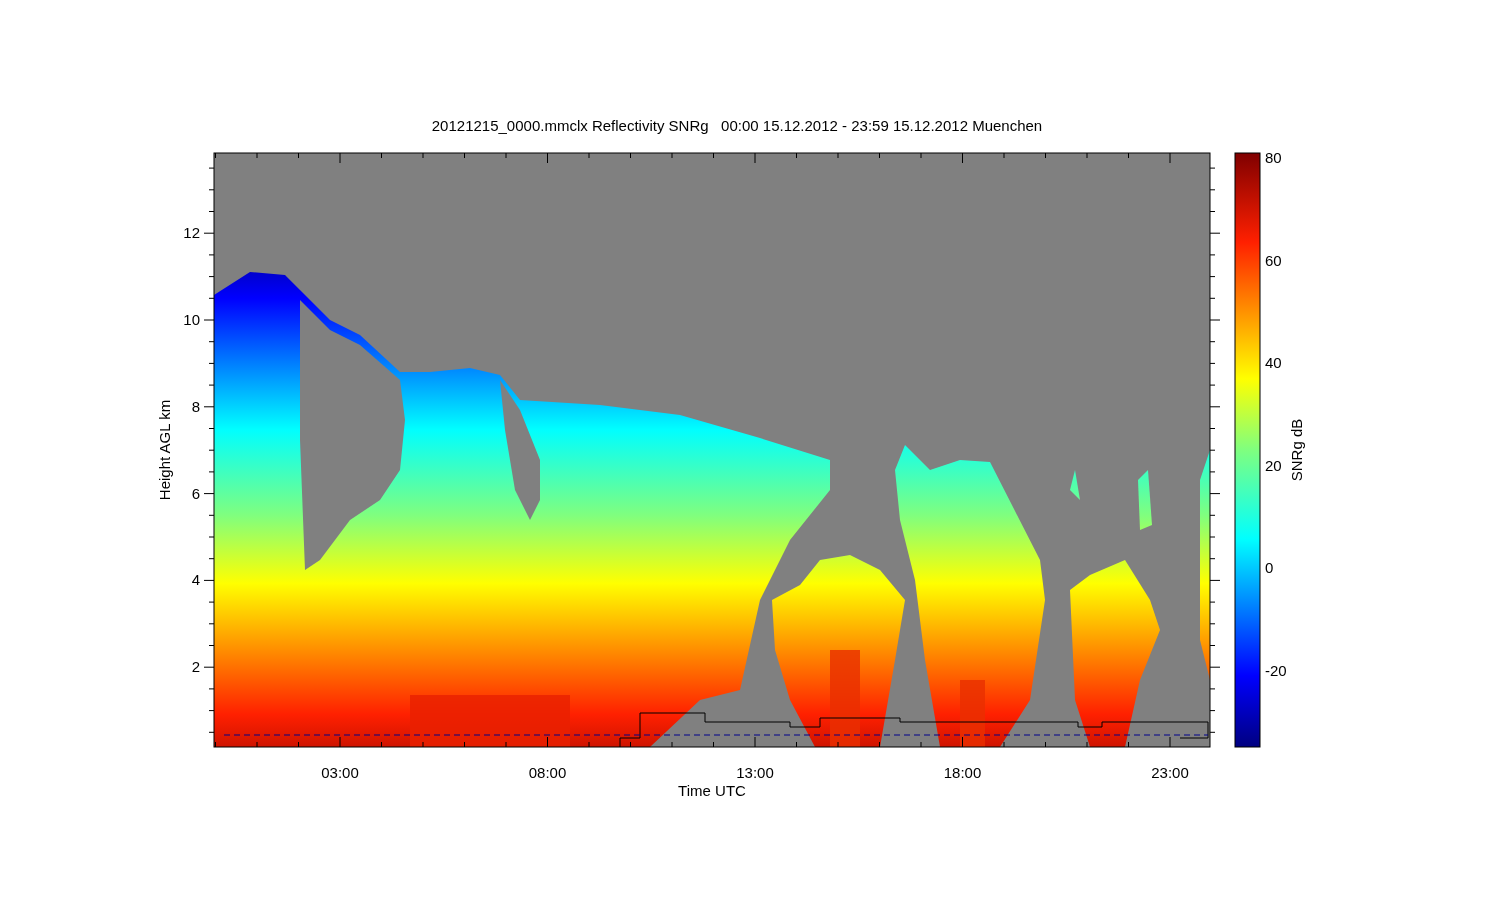 The width and height of the screenshot is (1500, 900). What do you see at coordinates (340, 772) in the screenshot?
I see `x-tick-label: 03:00` at bounding box center [340, 772].